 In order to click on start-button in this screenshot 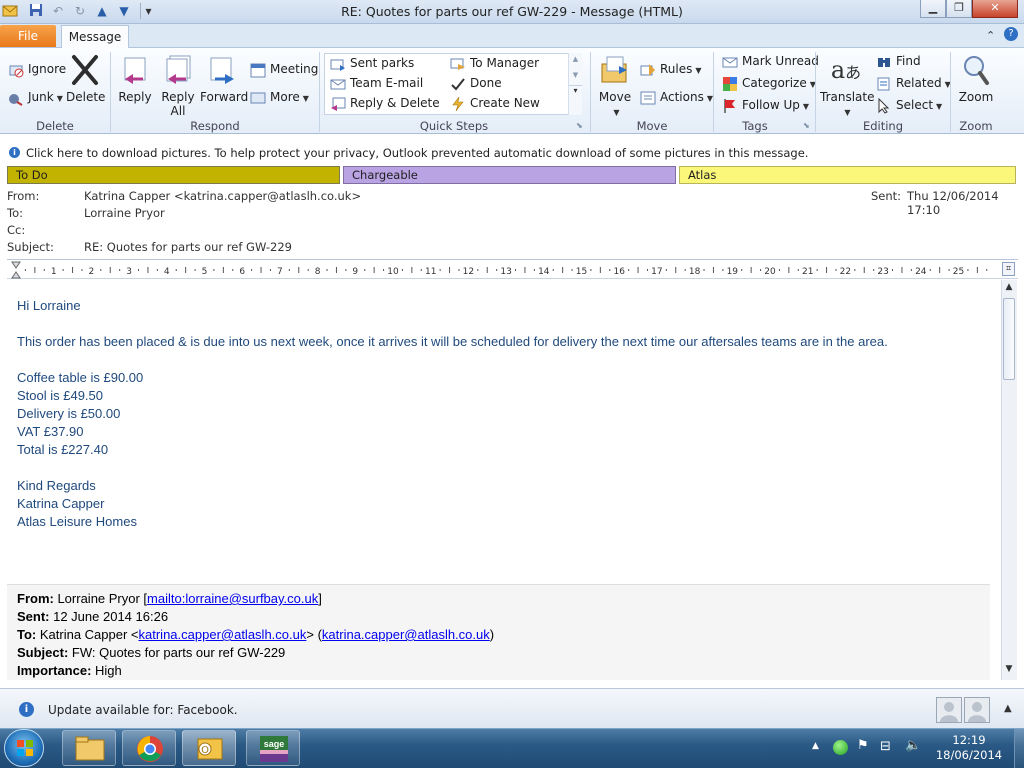, I will do `click(24, 748)`.